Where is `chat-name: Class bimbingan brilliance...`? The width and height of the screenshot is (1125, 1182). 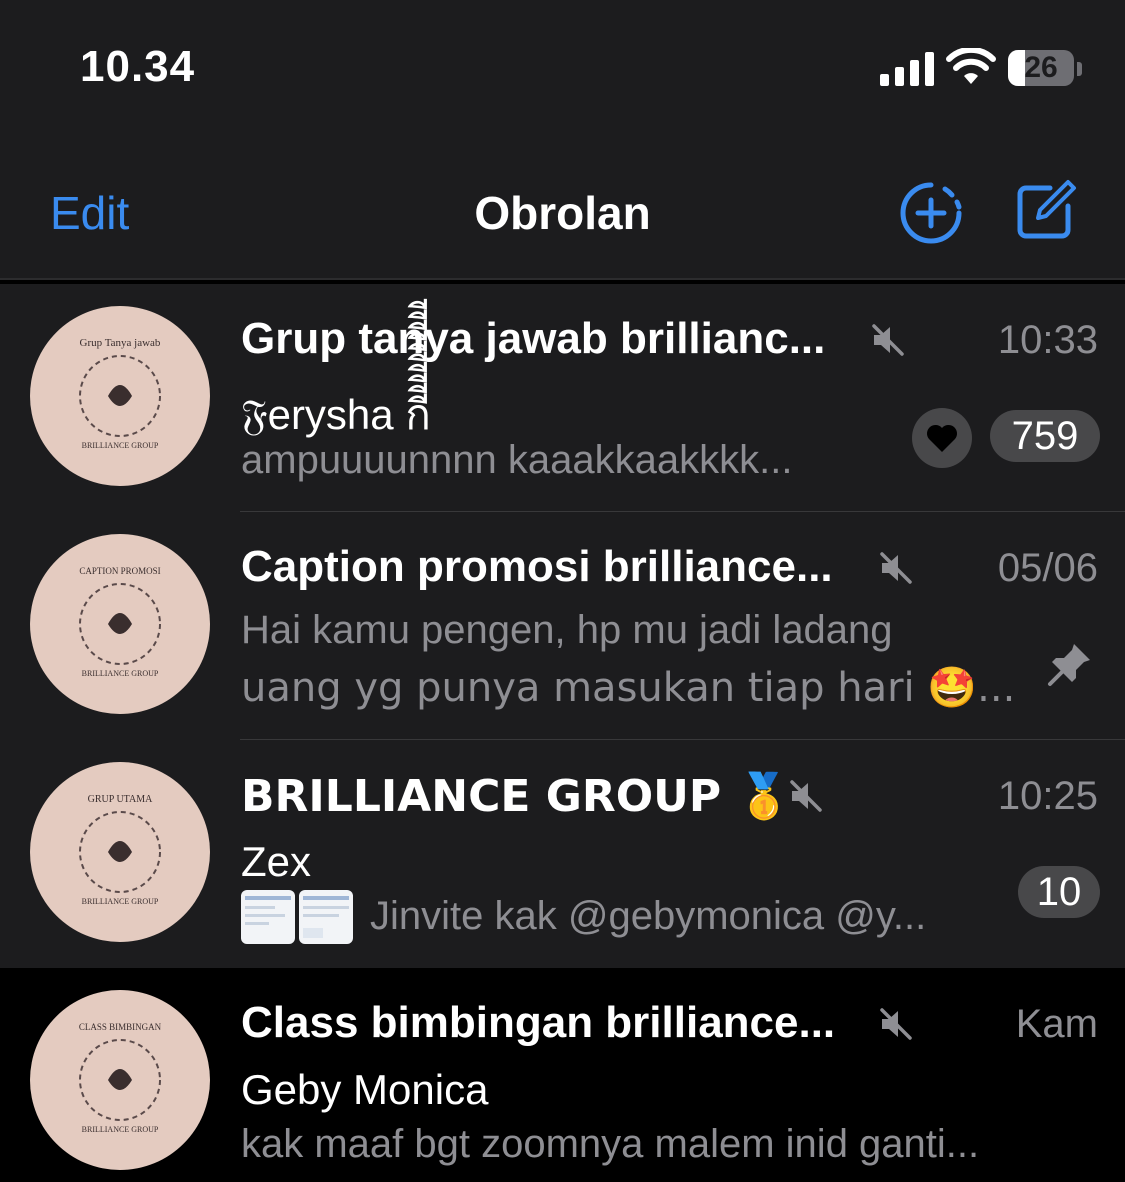
chat-name: Class bimbingan brilliance... is located at coordinates (538, 1022).